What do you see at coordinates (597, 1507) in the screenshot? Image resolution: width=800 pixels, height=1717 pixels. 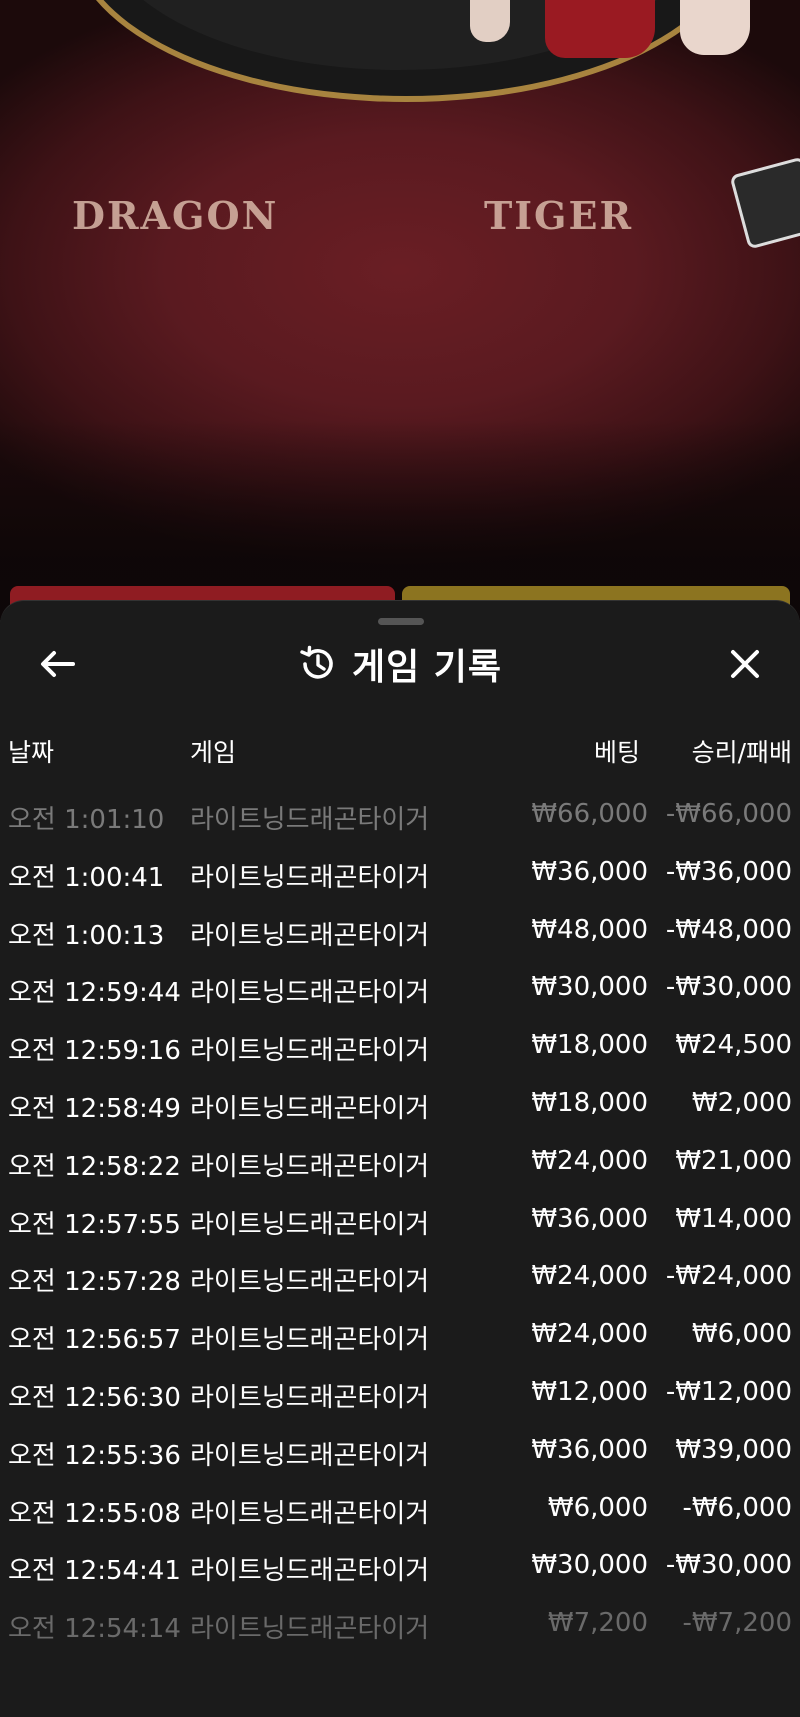 I see `row-bet: ₩6,000` at bounding box center [597, 1507].